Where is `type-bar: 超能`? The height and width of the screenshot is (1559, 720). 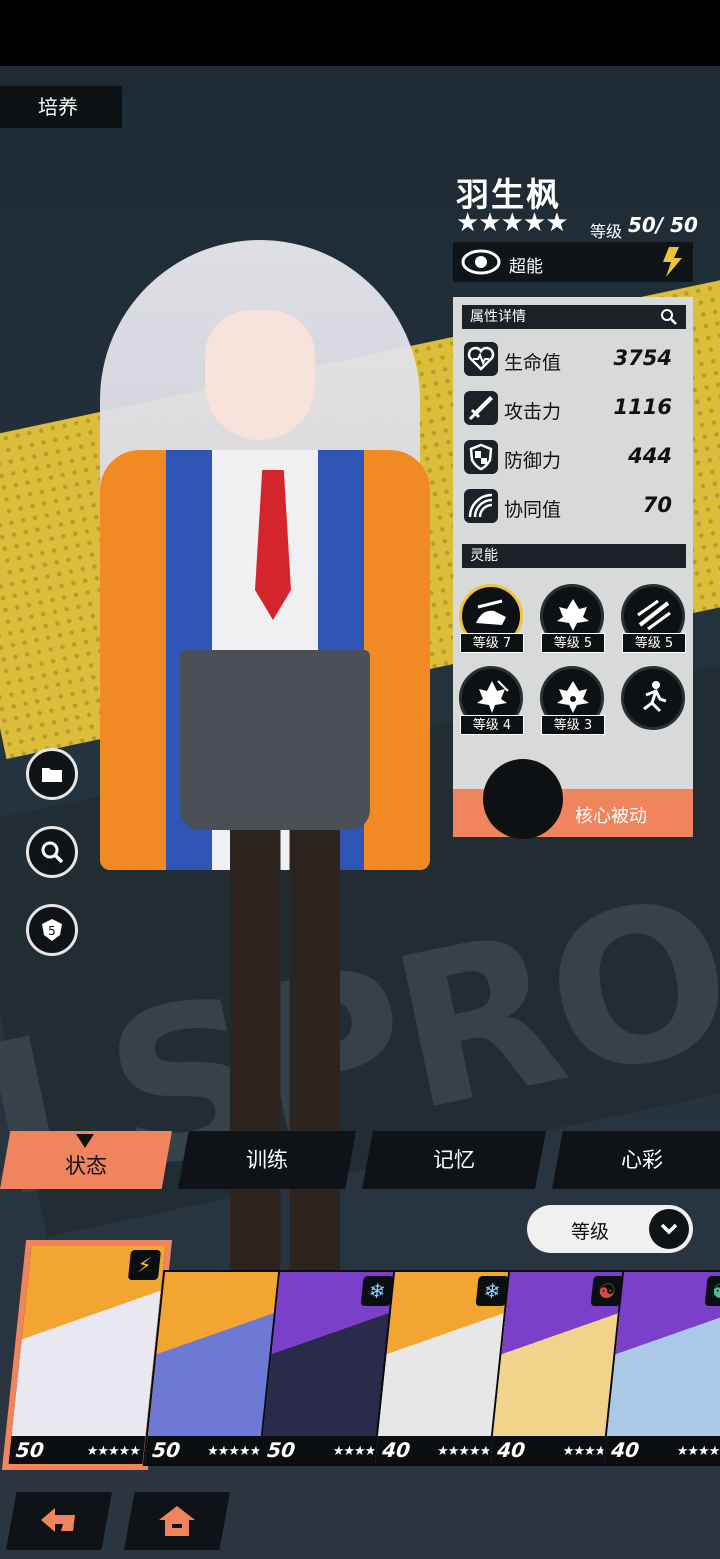 type-bar: 超能 is located at coordinates (573, 262).